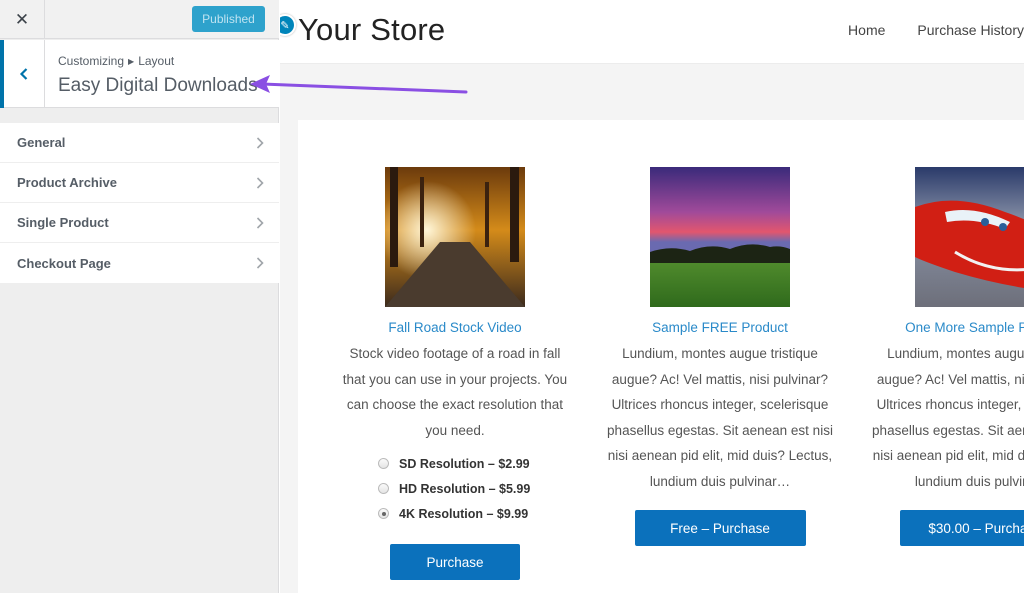  I want to click on product-image-fall-road, so click(455, 237).